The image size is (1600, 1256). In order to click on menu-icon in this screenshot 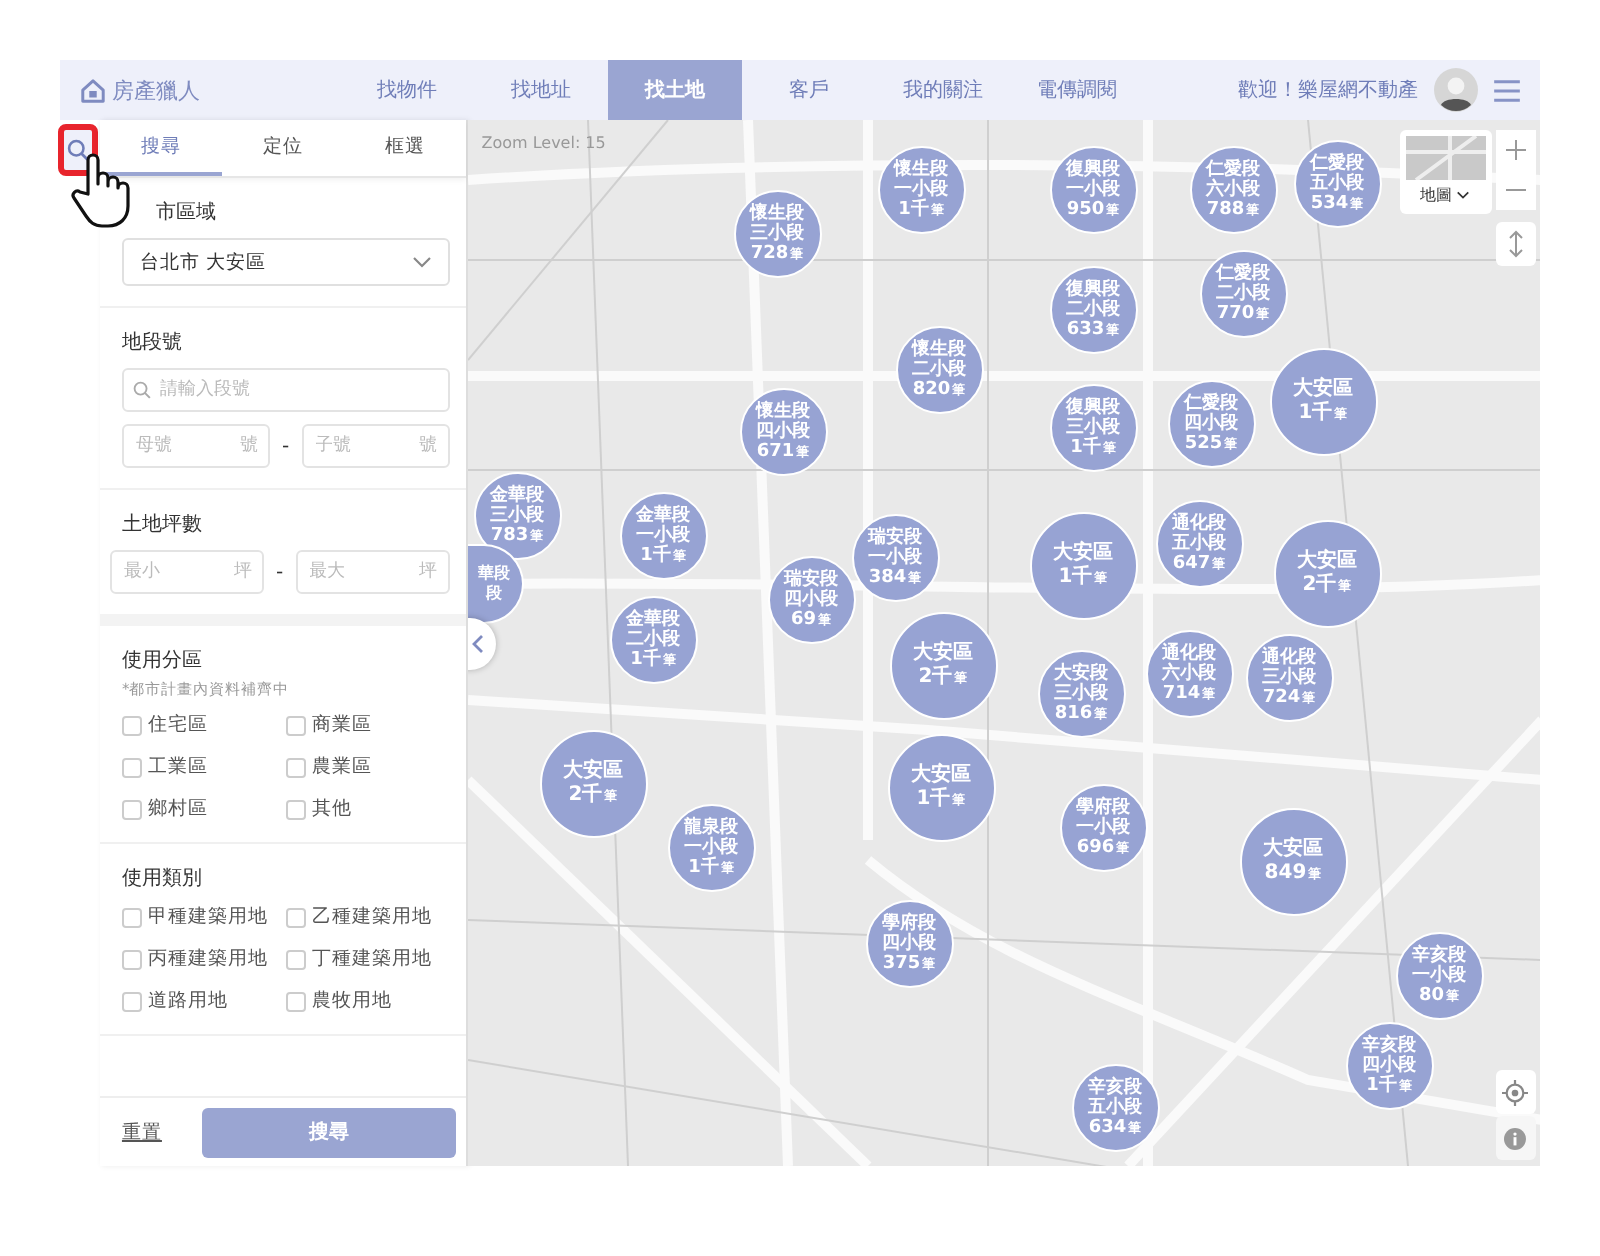, I will do `click(1507, 90)`.